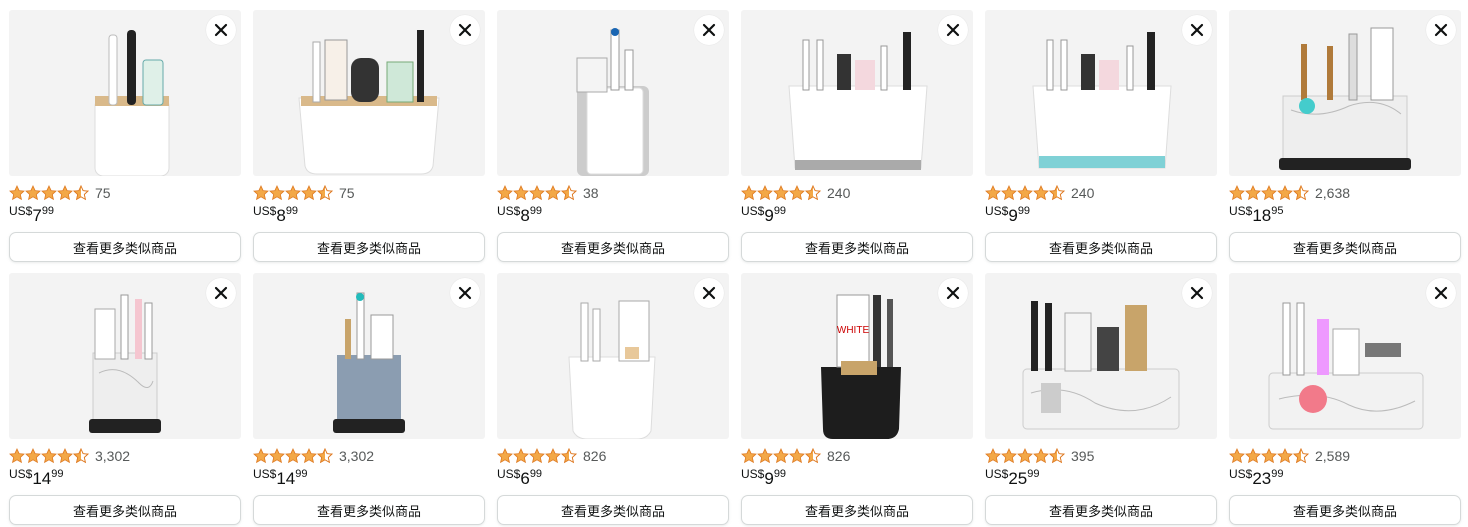 This screenshot has height=527, width=1468. I want to click on rating-row: 2,589, so click(1345, 456).